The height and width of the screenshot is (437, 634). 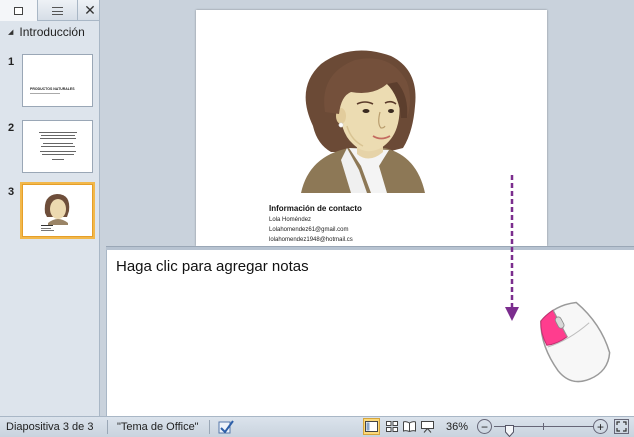 I want to click on theme-name: "Tema de Office", so click(x=158, y=427).